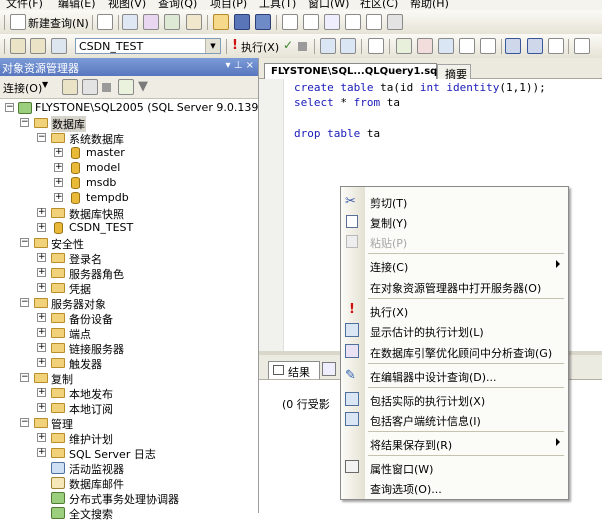 Image resolution: width=602 pixels, height=522 pixels. Describe the element at coordinates (277, 5) in the screenshot. I see `menu-tools: 工具(T)` at that location.